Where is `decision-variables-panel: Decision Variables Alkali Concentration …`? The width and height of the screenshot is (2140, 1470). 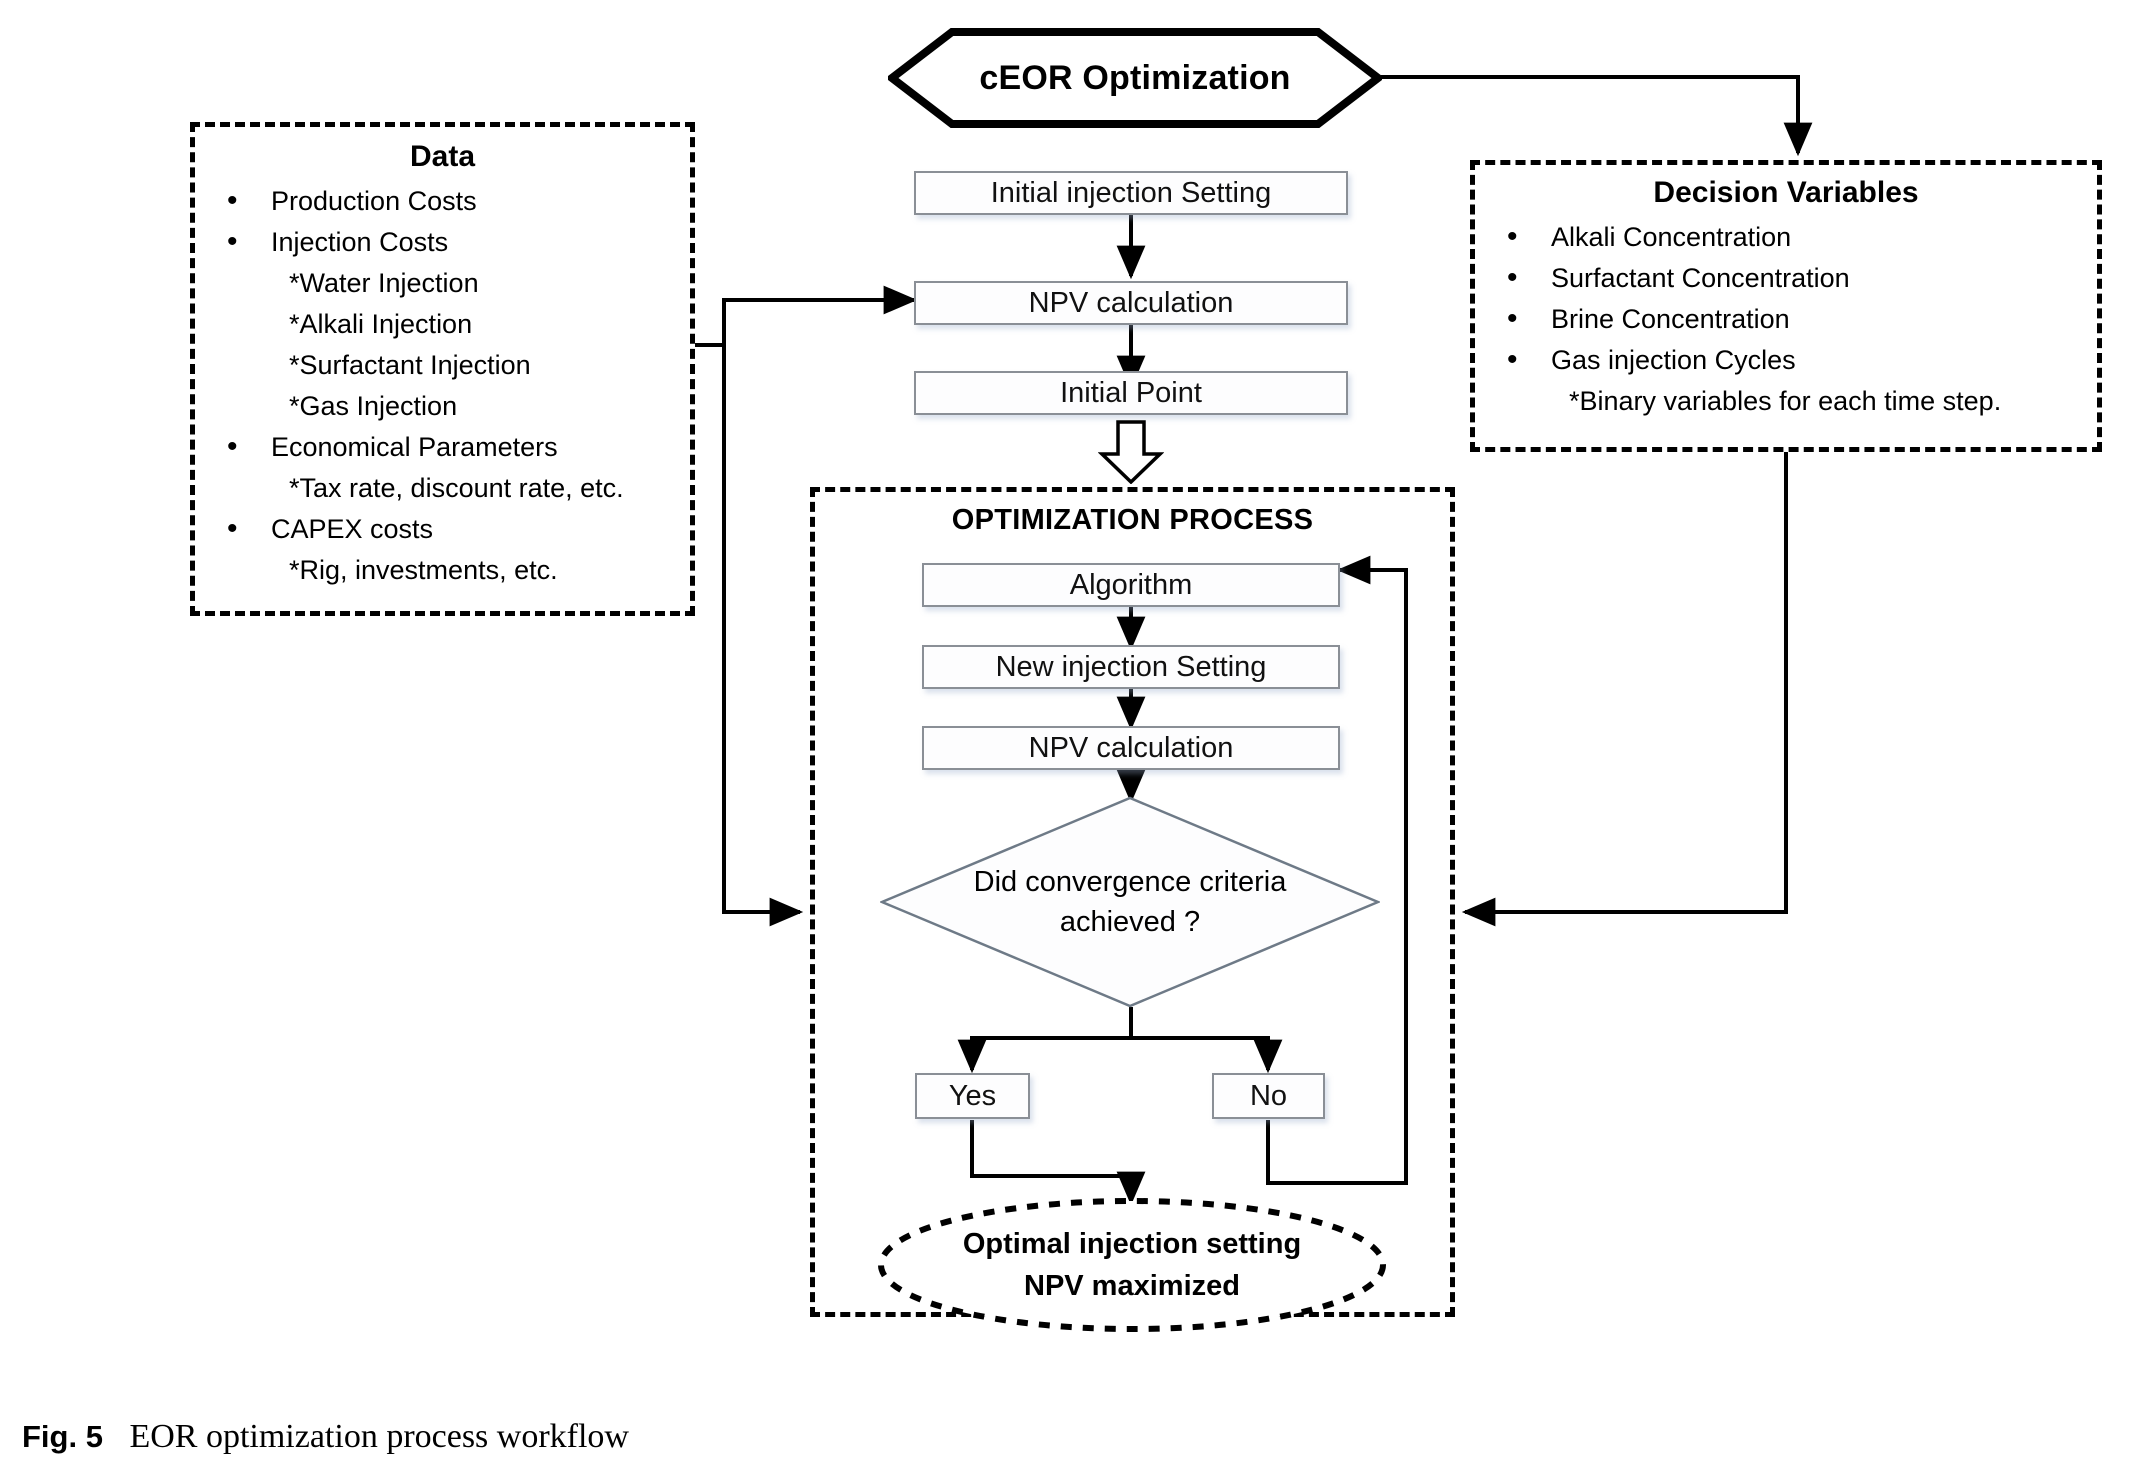 decision-variables-panel: Decision Variables Alkali Concentration … is located at coordinates (1786, 306).